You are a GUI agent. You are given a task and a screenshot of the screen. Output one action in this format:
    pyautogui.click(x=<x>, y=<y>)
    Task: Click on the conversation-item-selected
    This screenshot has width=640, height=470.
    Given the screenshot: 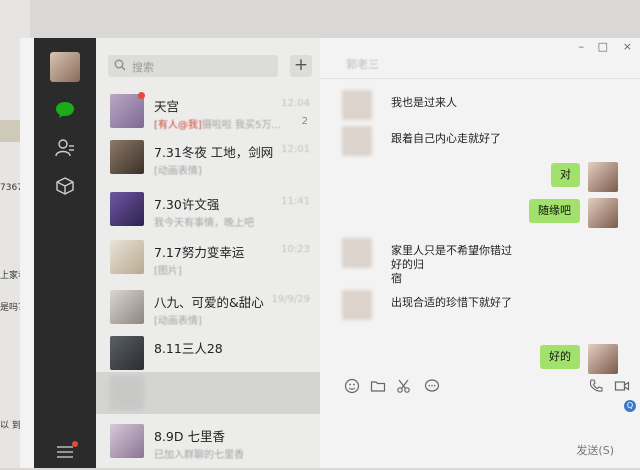 What is the action you would take?
    pyautogui.click(x=208, y=393)
    